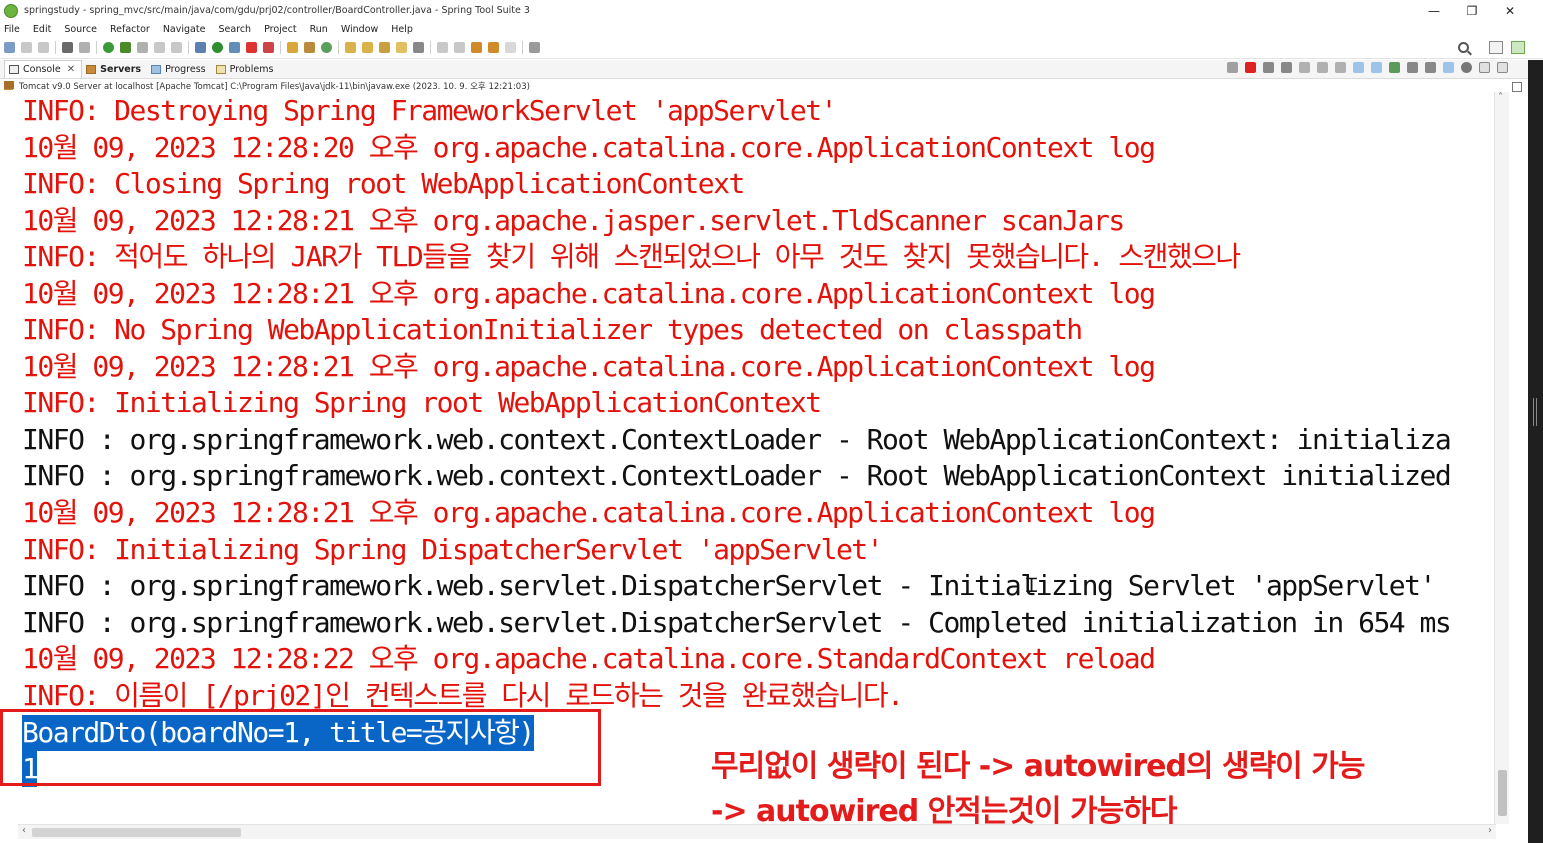  What do you see at coordinates (136, 832) in the screenshot?
I see `horizontal-scroll-thumb` at bounding box center [136, 832].